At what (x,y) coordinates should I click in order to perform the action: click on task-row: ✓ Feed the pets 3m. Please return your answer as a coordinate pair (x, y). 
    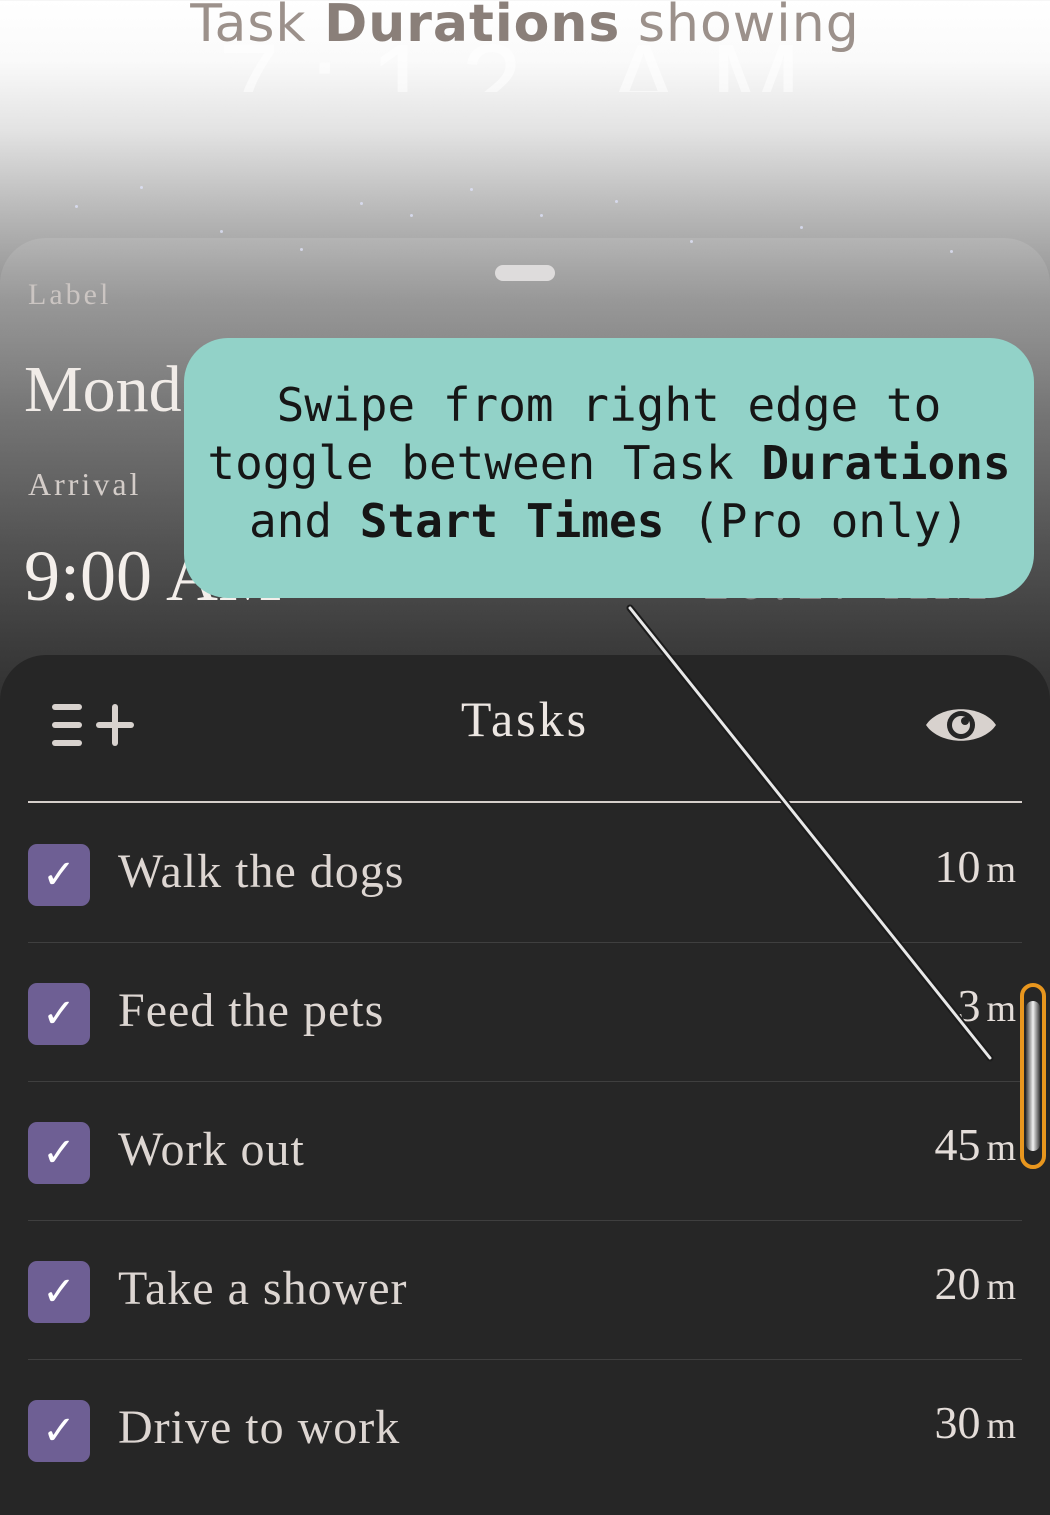
    Looking at the image, I should click on (525, 1012).